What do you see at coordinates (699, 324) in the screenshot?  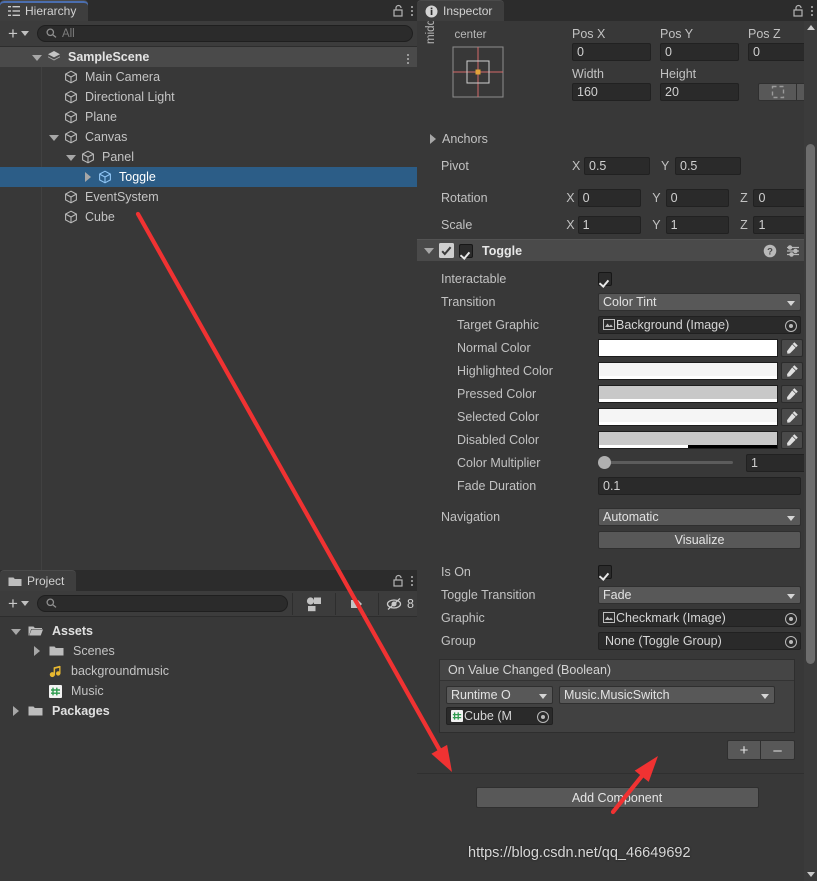 I see `target-graphic-objectfield: Background (Image)` at bounding box center [699, 324].